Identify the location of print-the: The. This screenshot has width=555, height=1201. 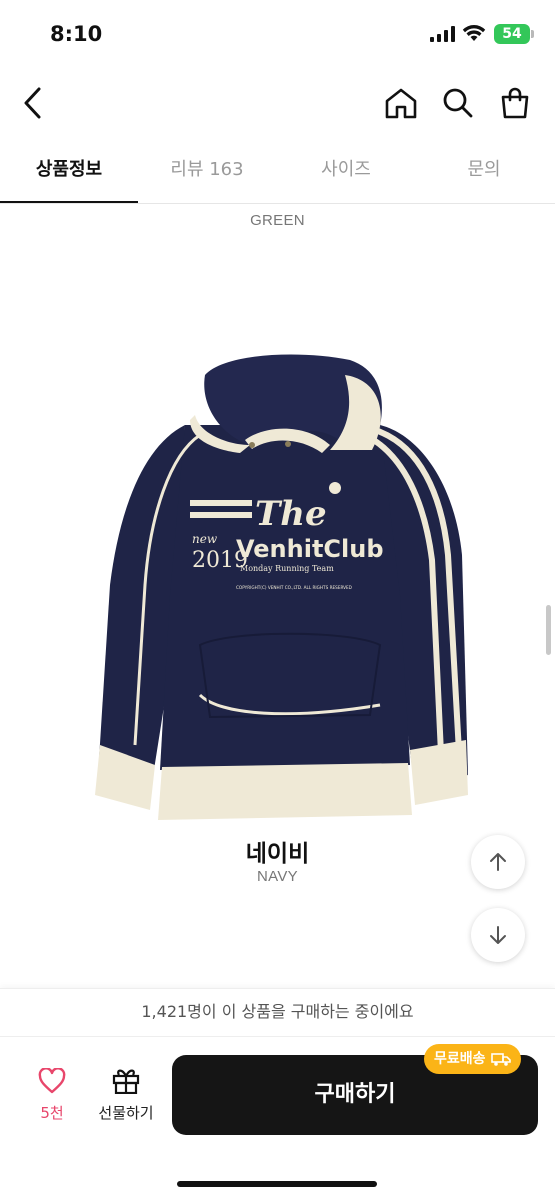
(291, 514).